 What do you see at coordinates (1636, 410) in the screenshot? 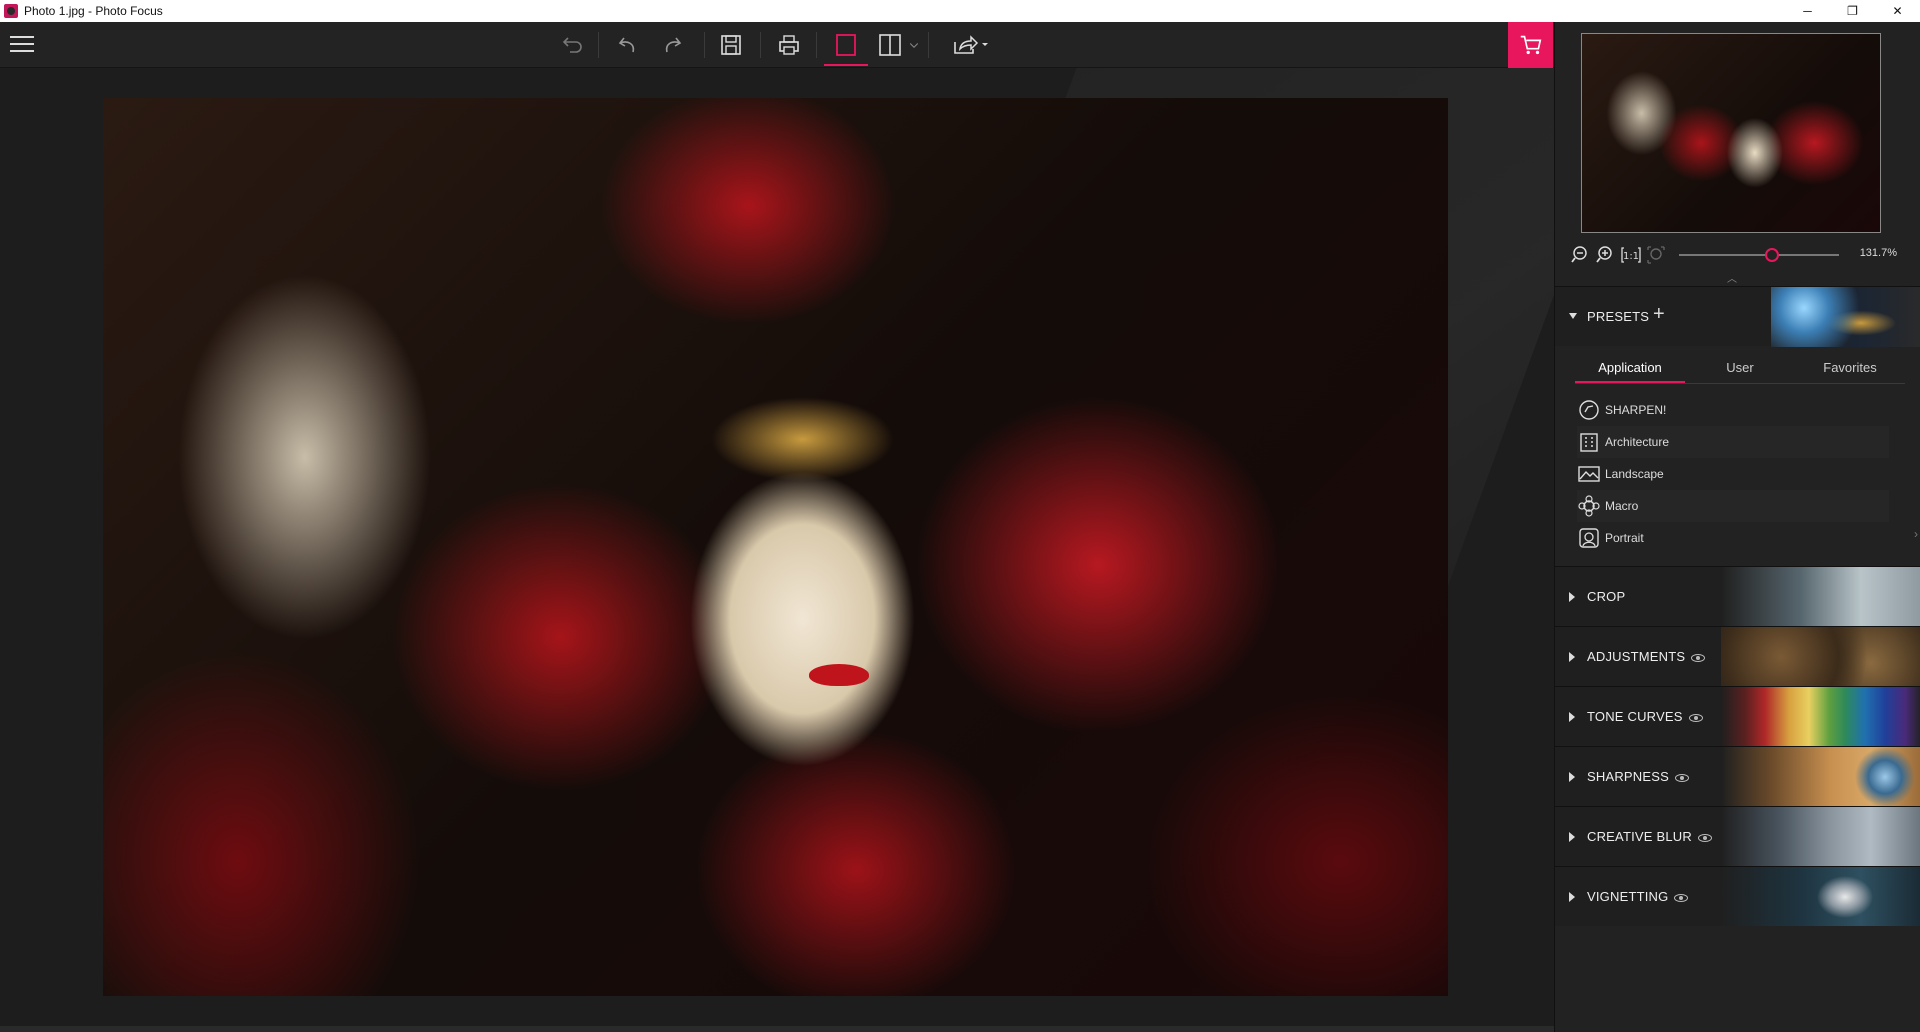
I see `preset-label: SHARPEN!` at bounding box center [1636, 410].